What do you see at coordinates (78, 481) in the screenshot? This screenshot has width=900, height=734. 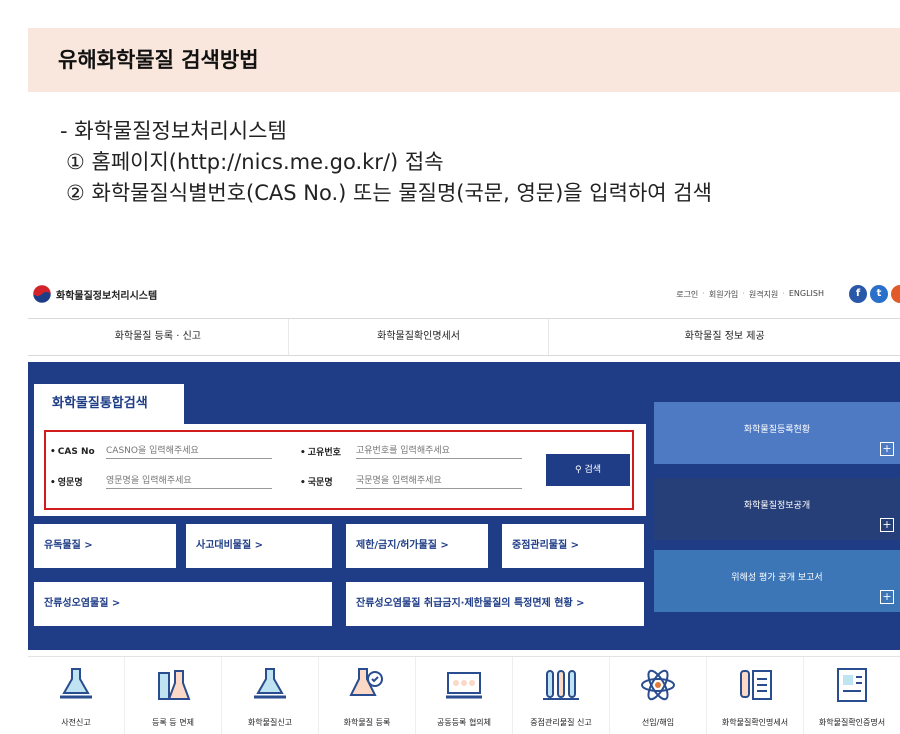 I see `eng-label: 영문명` at bounding box center [78, 481].